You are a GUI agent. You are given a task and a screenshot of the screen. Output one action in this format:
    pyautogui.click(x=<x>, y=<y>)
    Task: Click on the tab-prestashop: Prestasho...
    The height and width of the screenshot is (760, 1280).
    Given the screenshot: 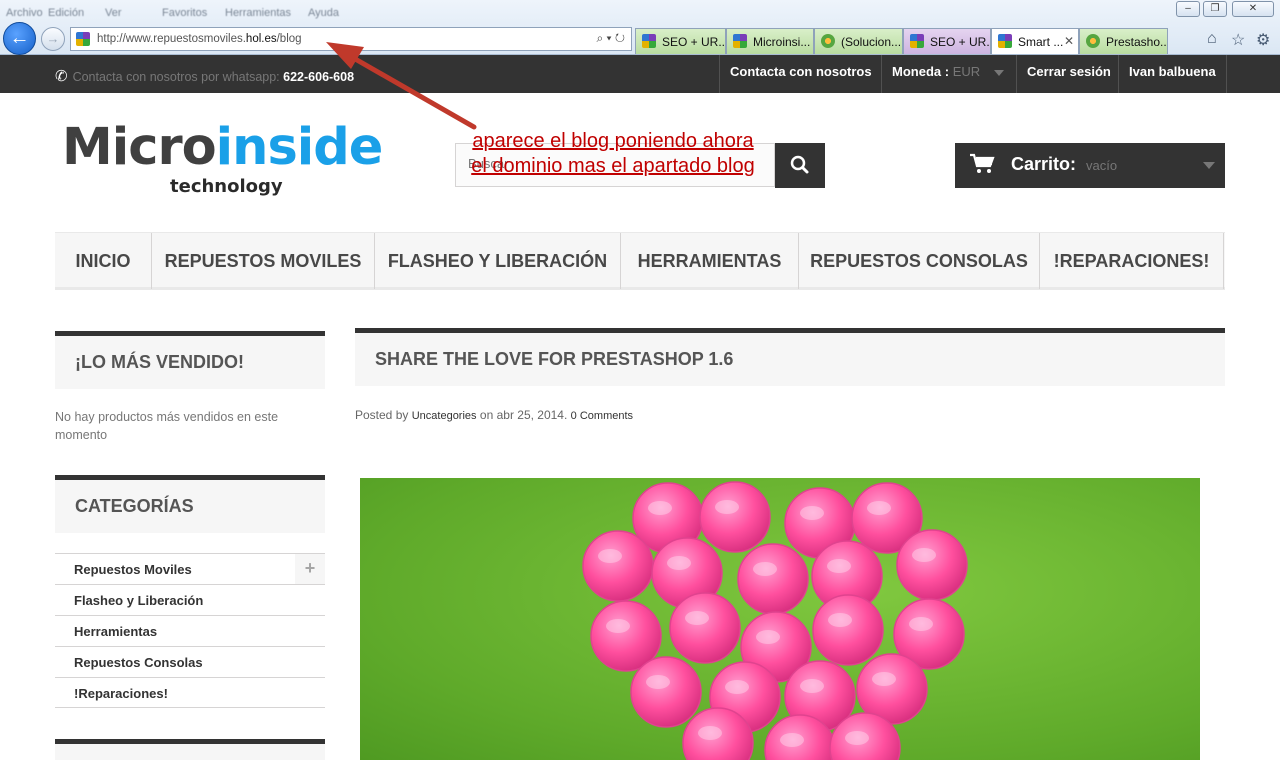 What is the action you would take?
    pyautogui.click(x=1123, y=41)
    